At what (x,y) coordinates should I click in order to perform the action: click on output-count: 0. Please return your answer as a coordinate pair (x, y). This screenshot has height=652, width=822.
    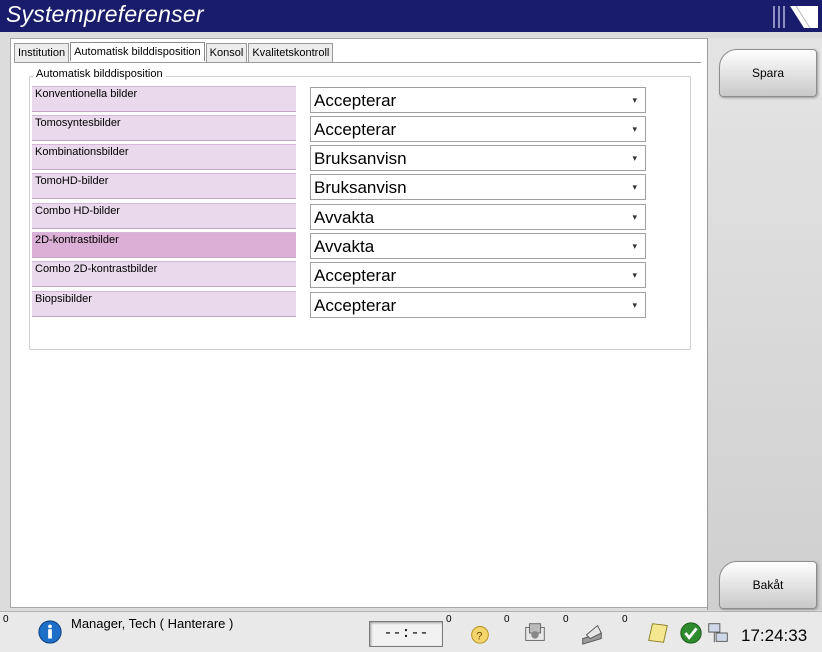
    Looking at the image, I should click on (625, 619).